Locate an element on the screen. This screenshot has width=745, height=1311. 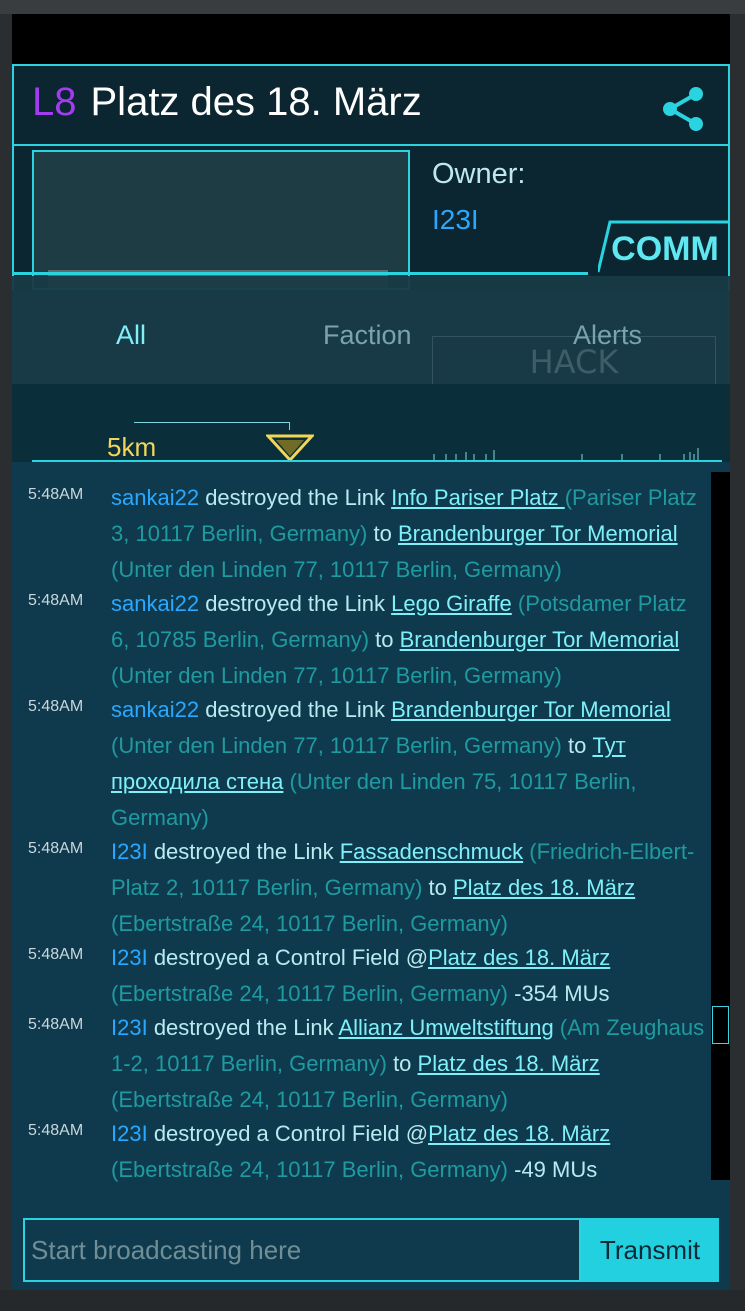
range-label: 5km is located at coordinates (132, 447).